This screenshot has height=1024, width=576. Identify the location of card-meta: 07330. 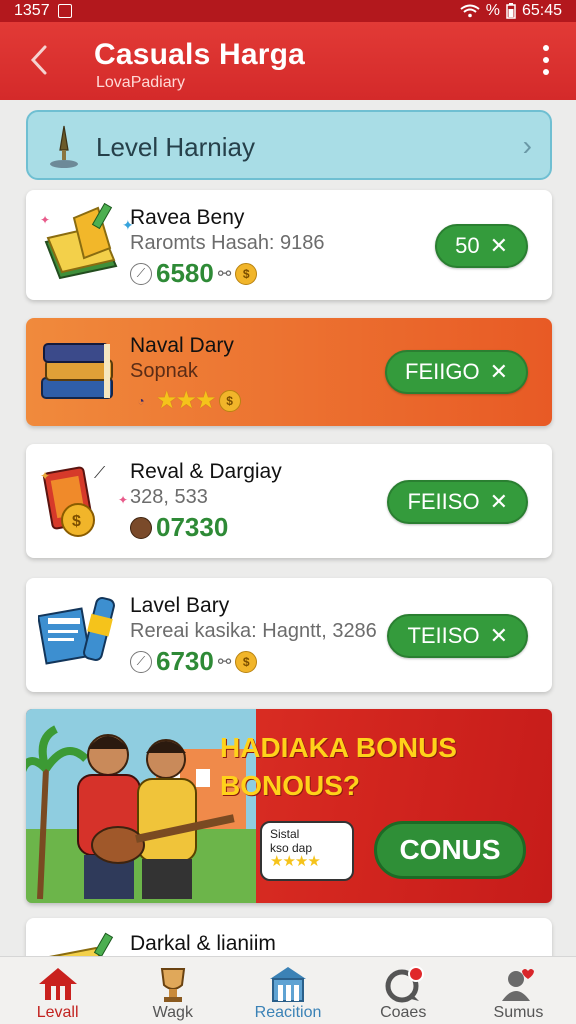
(179, 527).